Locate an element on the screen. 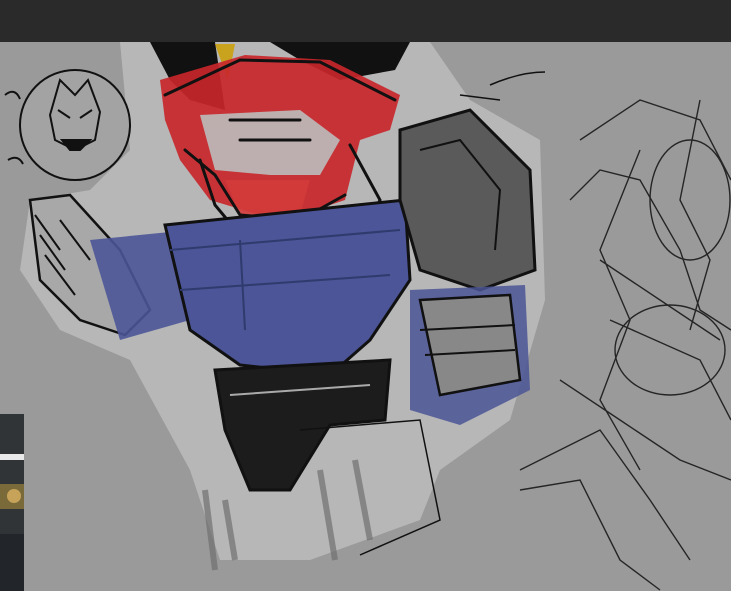 Image resolution: width=731 pixels, height=591 pixels. reference-image-thumbnail is located at coordinates (12, 502).